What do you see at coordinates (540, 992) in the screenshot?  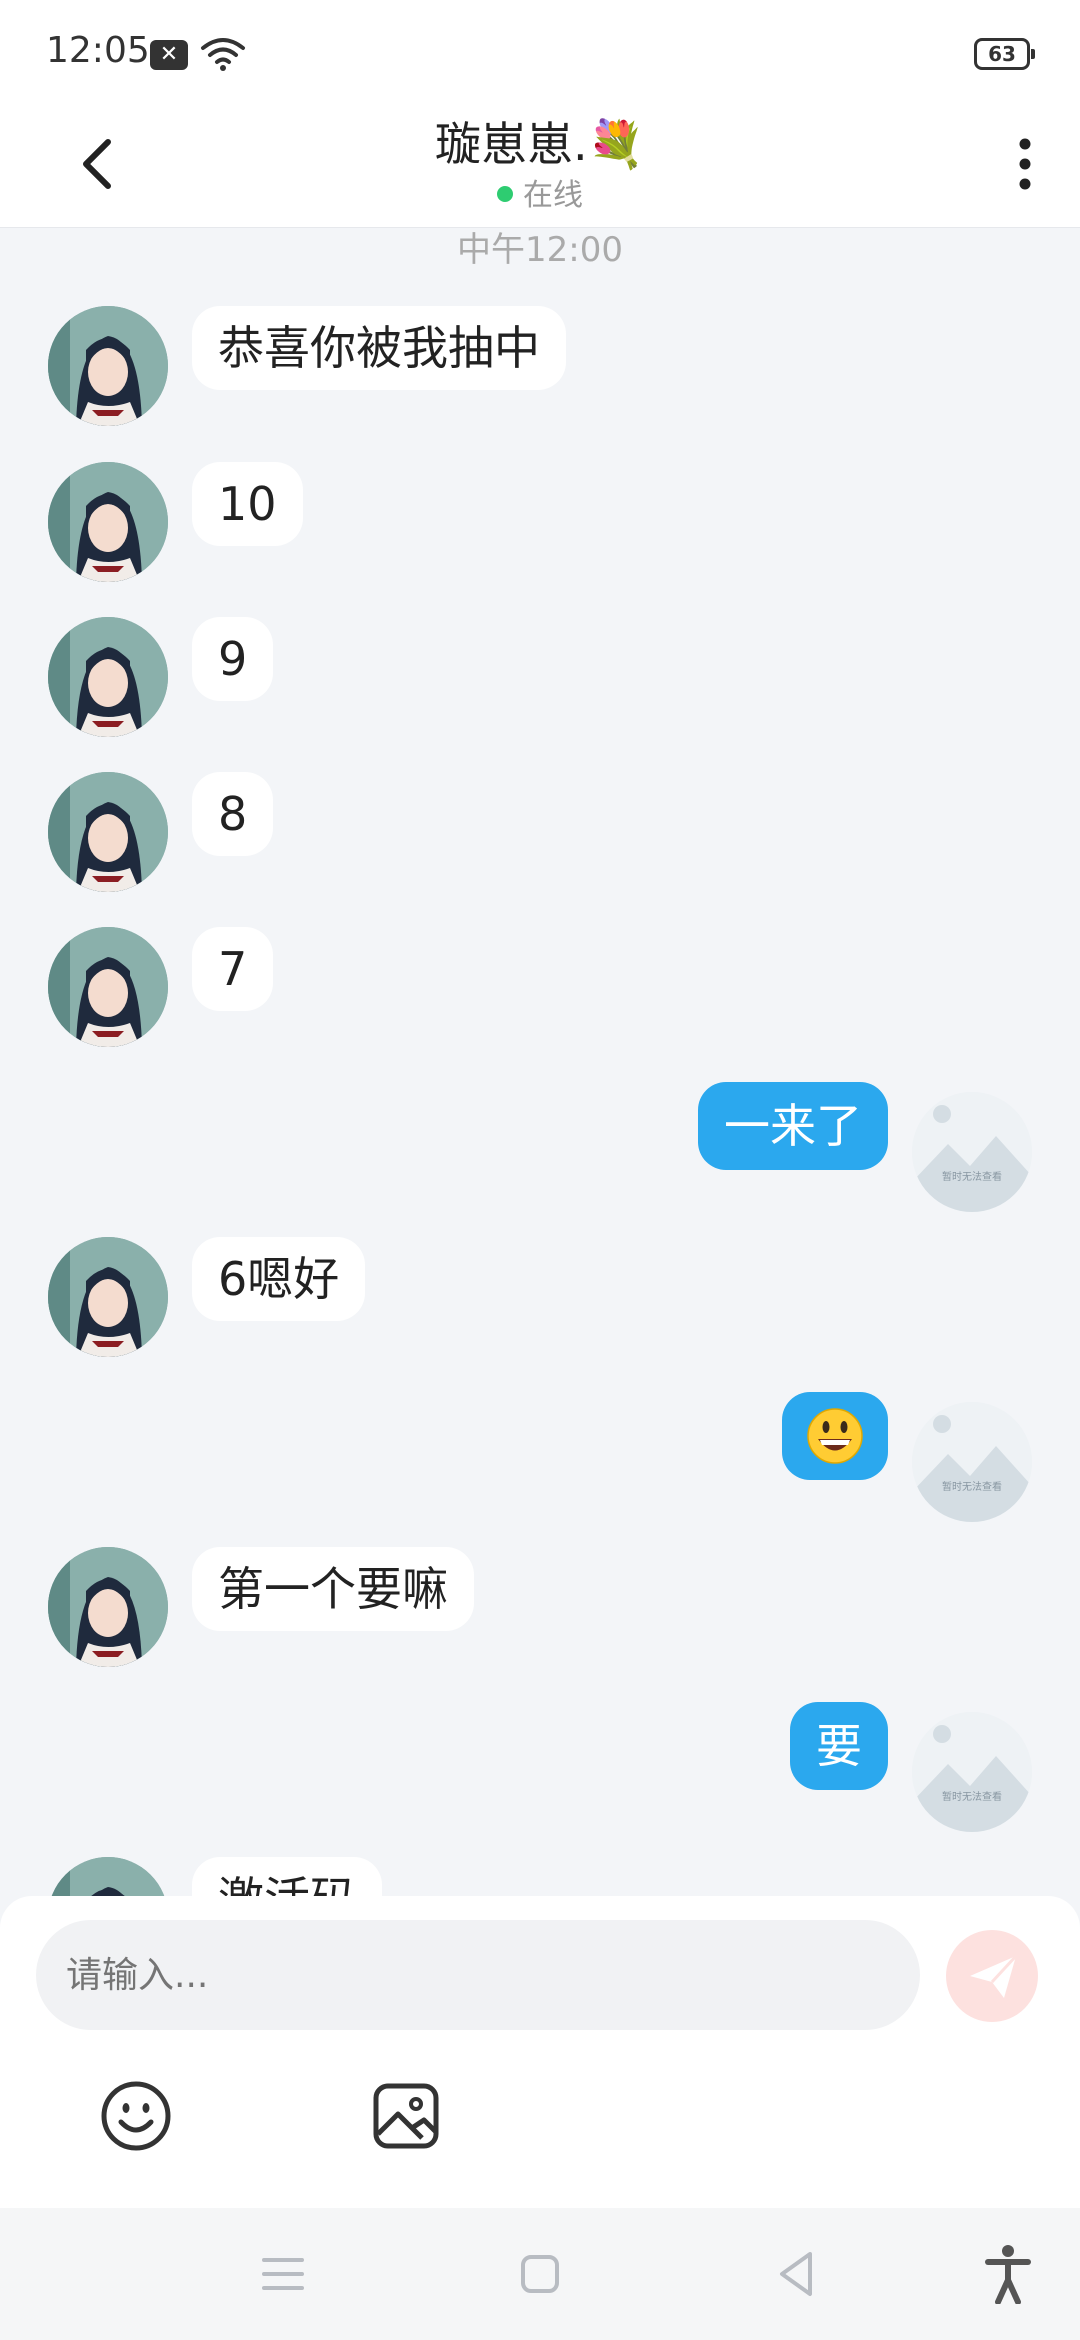 I see `message-row-incoming: 7` at bounding box center [540, 992].